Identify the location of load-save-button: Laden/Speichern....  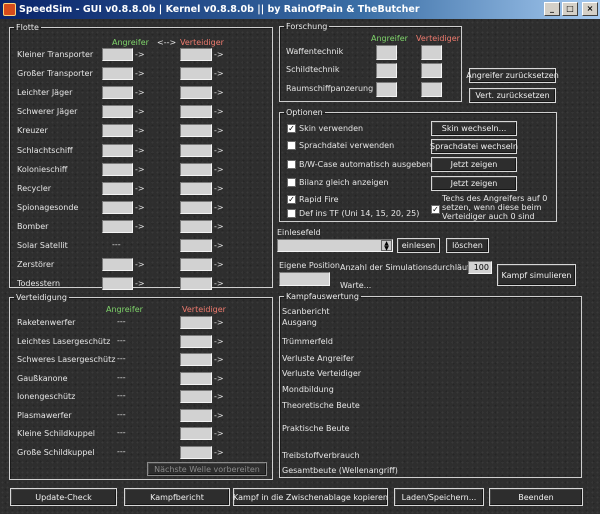
(439, 497).